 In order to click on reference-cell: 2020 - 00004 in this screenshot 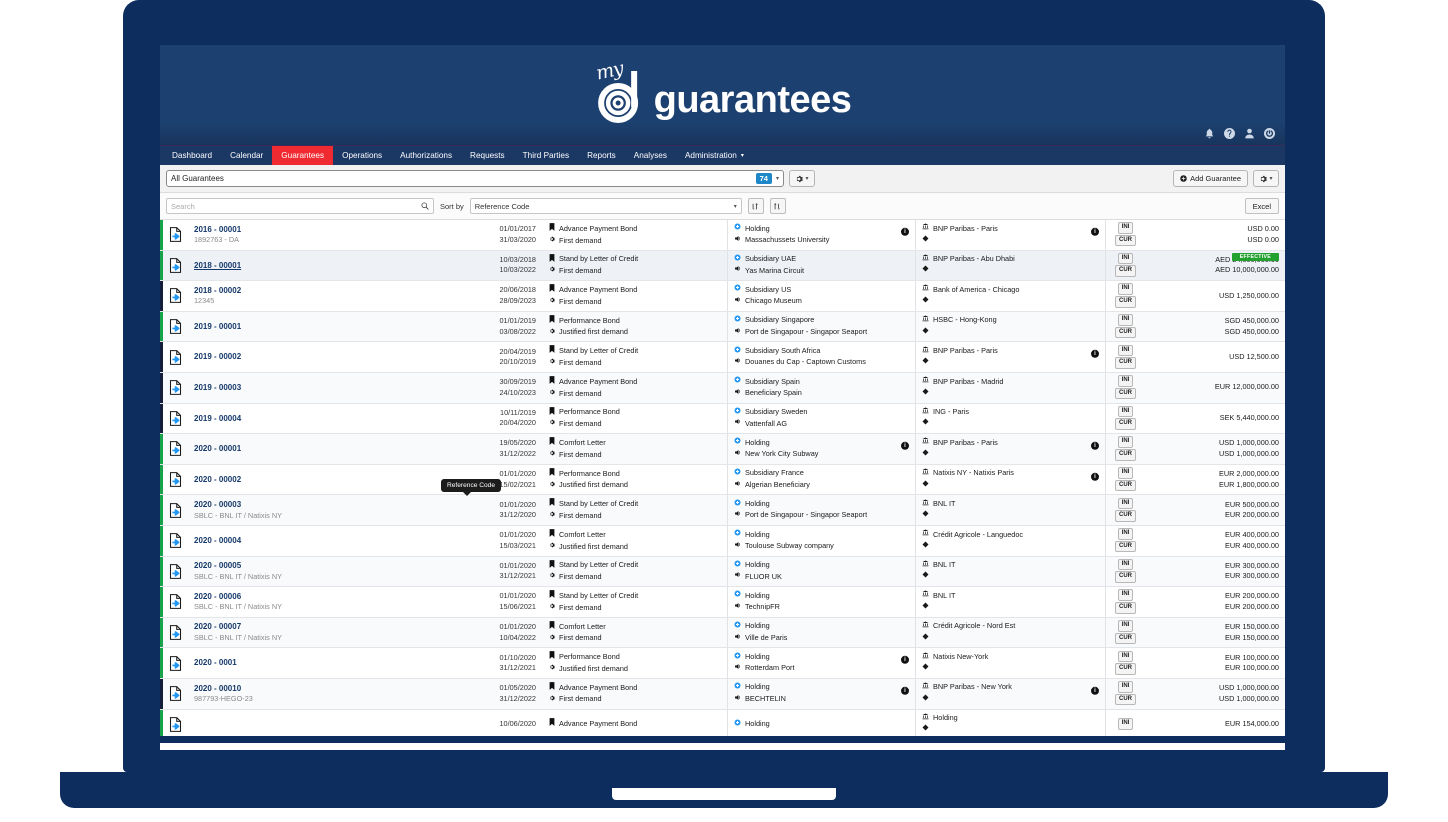, I will do `click(319, 541)`.